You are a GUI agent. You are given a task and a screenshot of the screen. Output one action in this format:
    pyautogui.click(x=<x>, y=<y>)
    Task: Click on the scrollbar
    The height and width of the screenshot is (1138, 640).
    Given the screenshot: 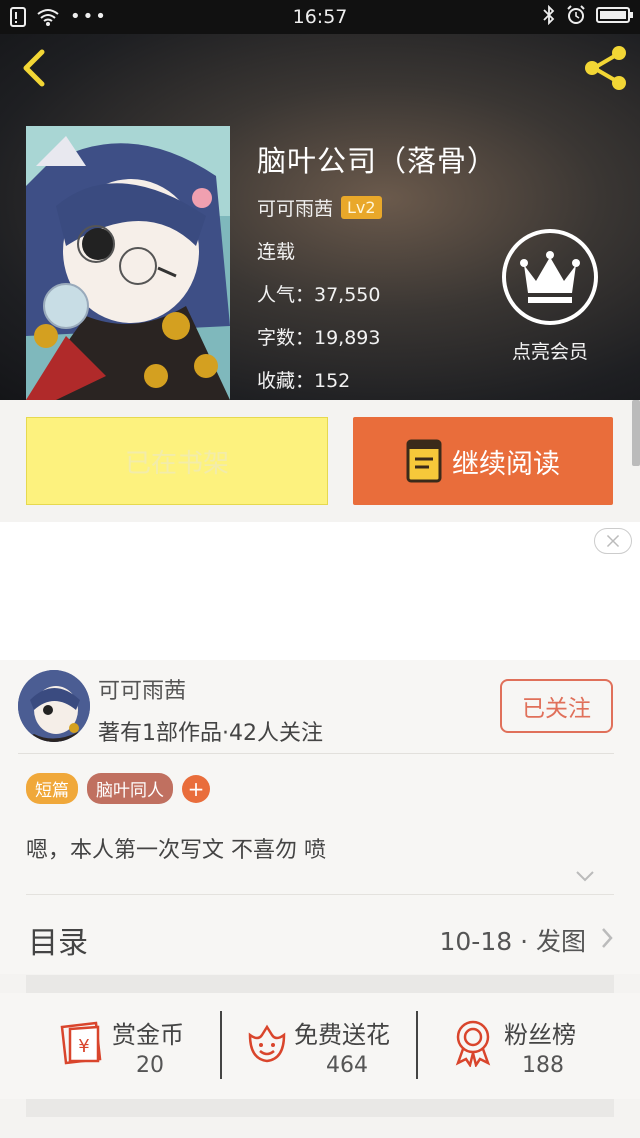 What is the action you would take?
    pyautogui.click(x=636, y=433)
    